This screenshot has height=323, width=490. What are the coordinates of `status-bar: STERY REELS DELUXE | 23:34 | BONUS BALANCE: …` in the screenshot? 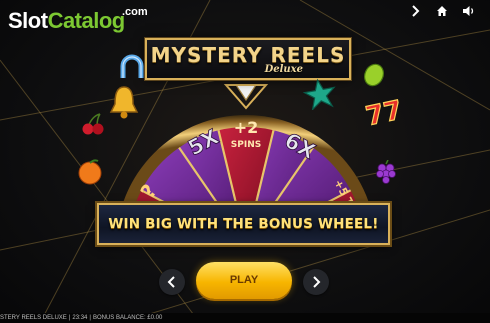 It's located at (245, 318).